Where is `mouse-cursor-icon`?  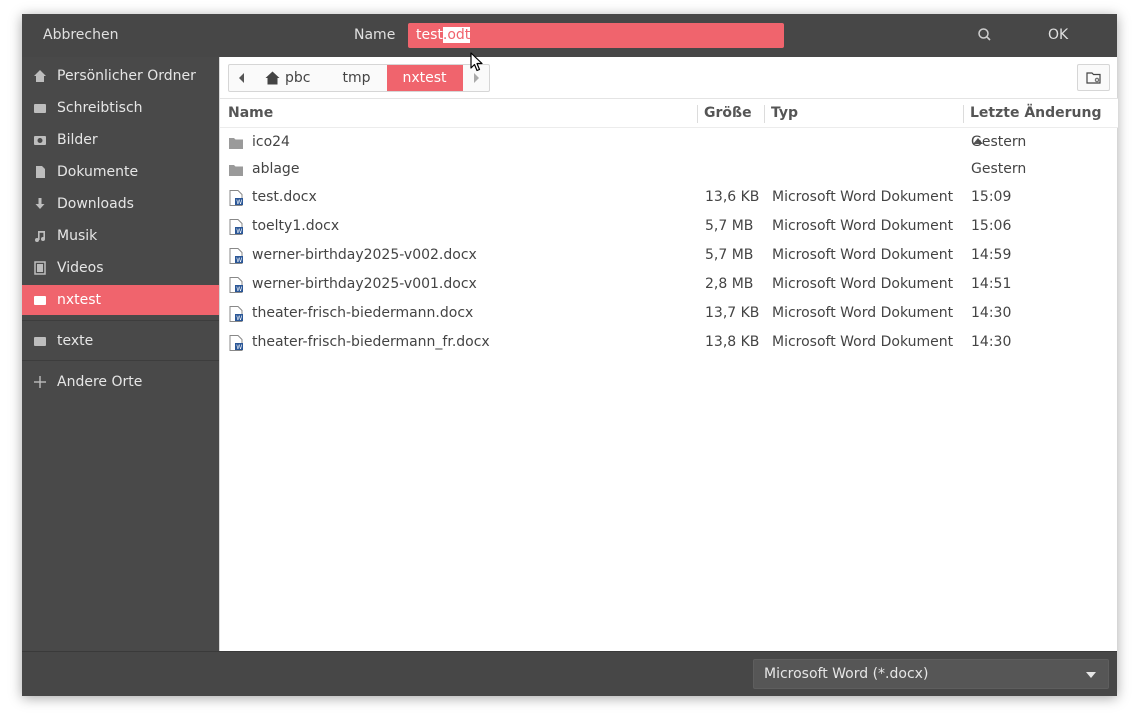 mouse-cursor-icon is located at coordinates (476, 62).